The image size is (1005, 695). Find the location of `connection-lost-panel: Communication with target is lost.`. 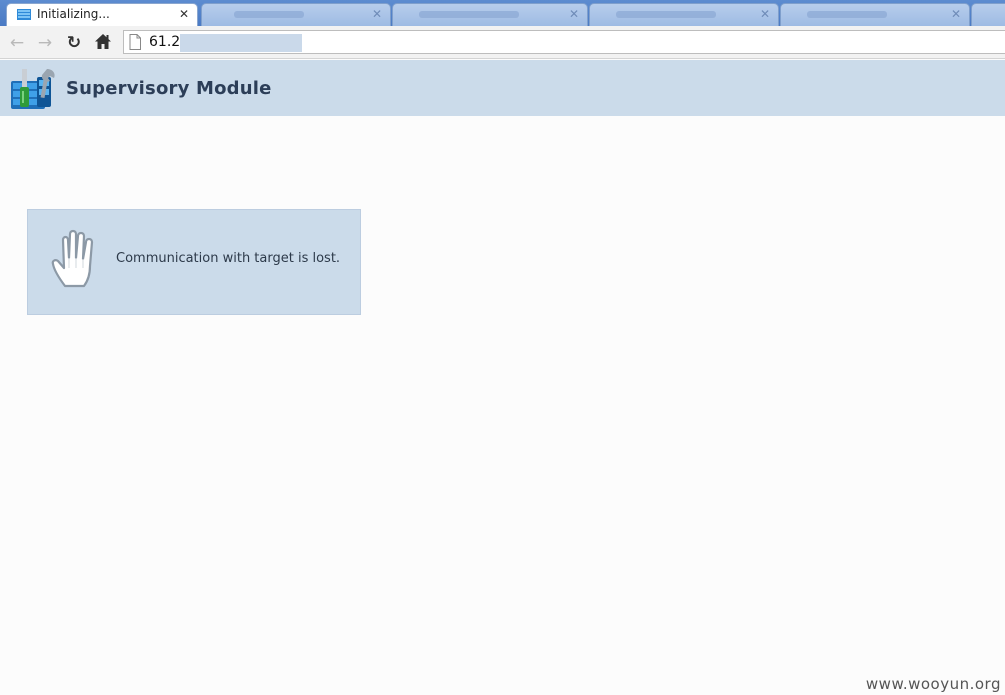

connection-lost-panel: Communication with target is lost. is located at coordinates (194, 262).